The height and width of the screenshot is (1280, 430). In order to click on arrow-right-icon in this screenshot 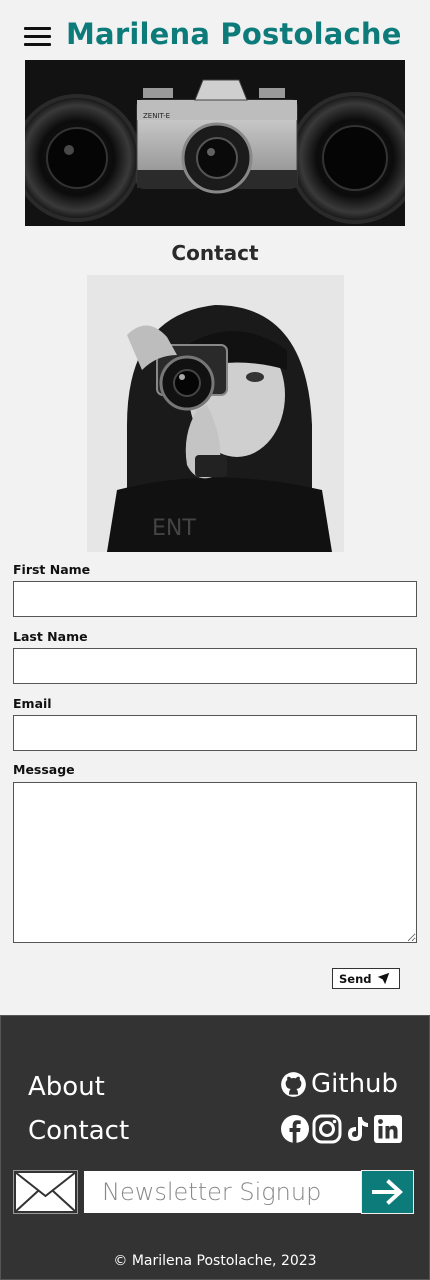, I will do `click(387, 1192)`.